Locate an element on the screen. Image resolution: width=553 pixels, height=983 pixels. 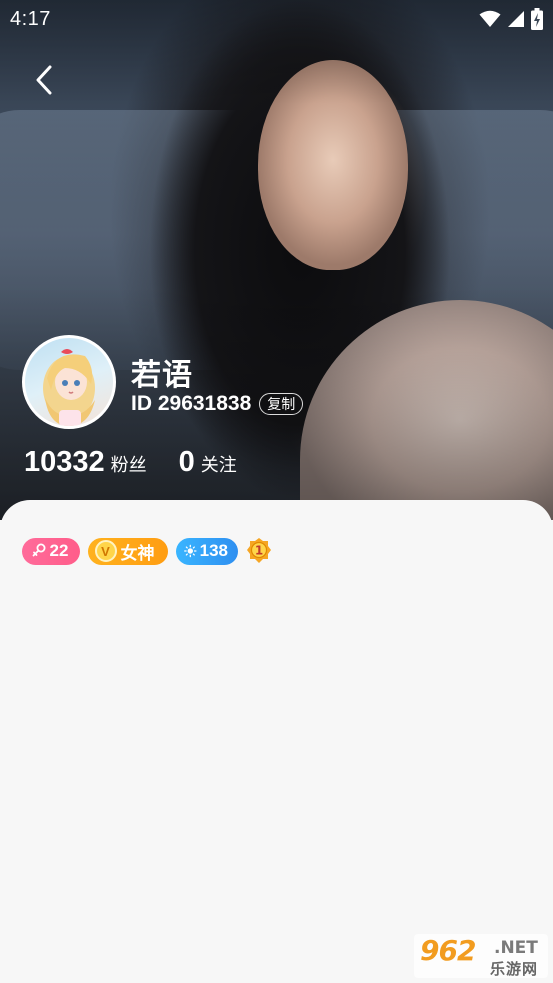
wifi-icon is located at coordinates (490, 18).